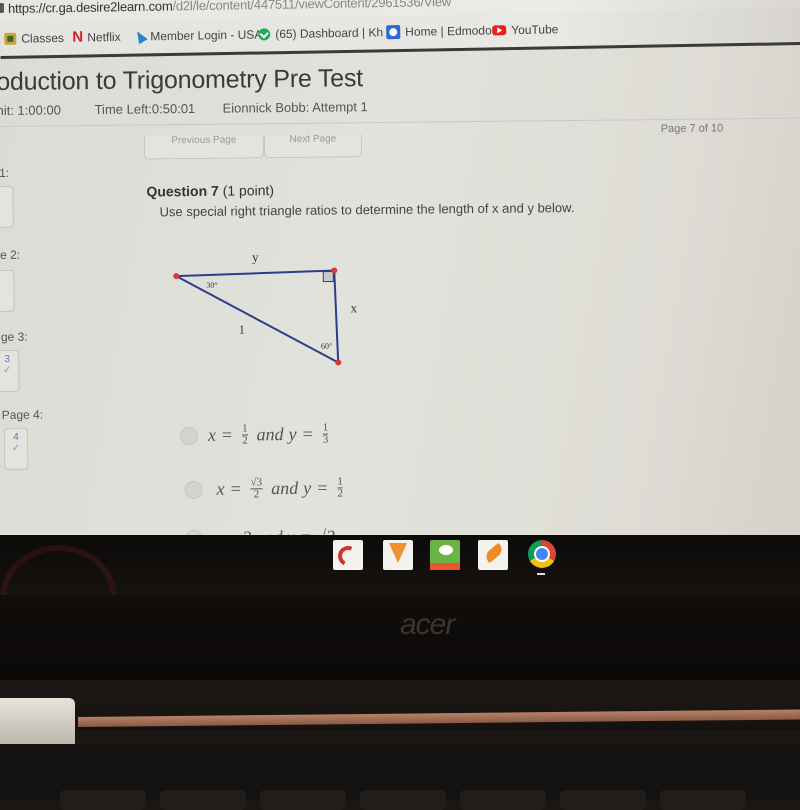 This screenshot has height=810, width=800. I want to click on netflix-icon: N, so click(78, 37).